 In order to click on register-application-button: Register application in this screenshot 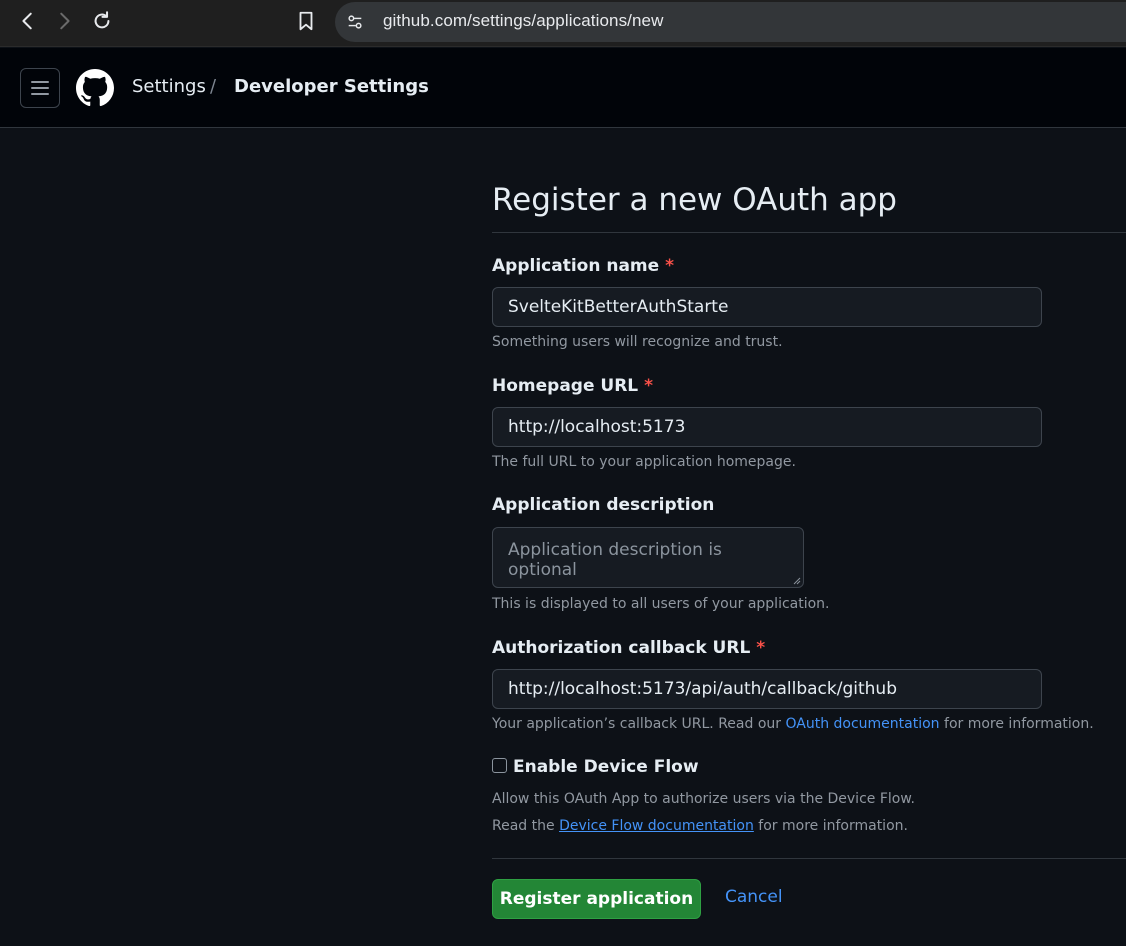, I will do `click(596, 899)`.